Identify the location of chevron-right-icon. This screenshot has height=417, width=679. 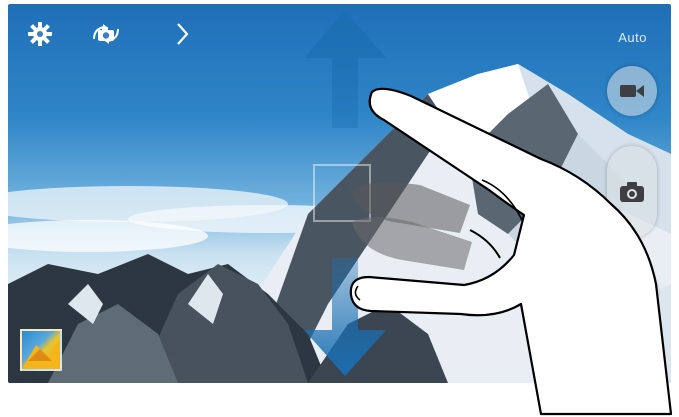
(183, 34).